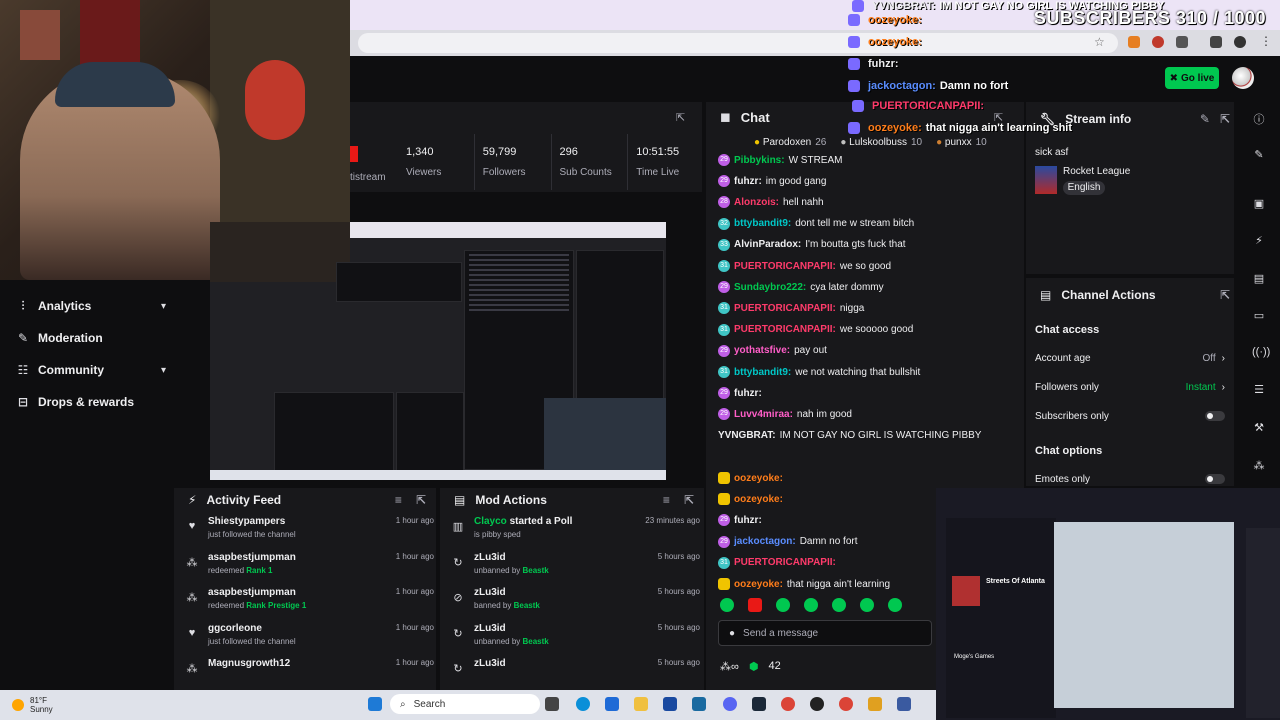 This screenshot has width=1280, height=720. Describe the element at coordinates (1192, 78) in the screenshot. I see `go-live-button: ✖ Go live` at that location.